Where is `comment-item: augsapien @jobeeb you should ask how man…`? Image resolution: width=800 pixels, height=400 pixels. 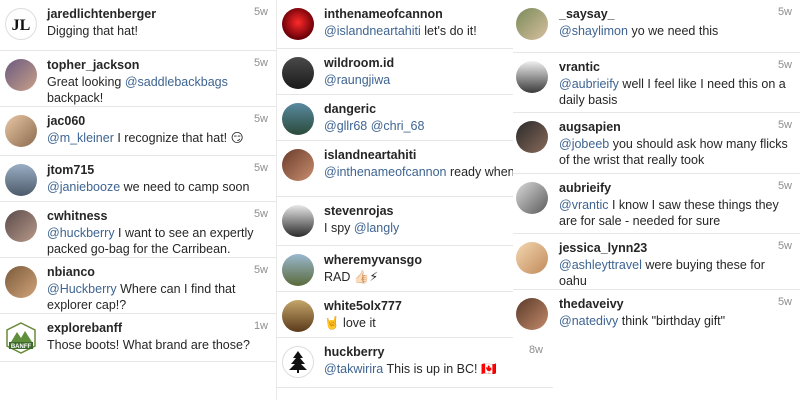 comment-item: augsapien @jobeeb you should ask how man… is located at coordinates (656, 143).